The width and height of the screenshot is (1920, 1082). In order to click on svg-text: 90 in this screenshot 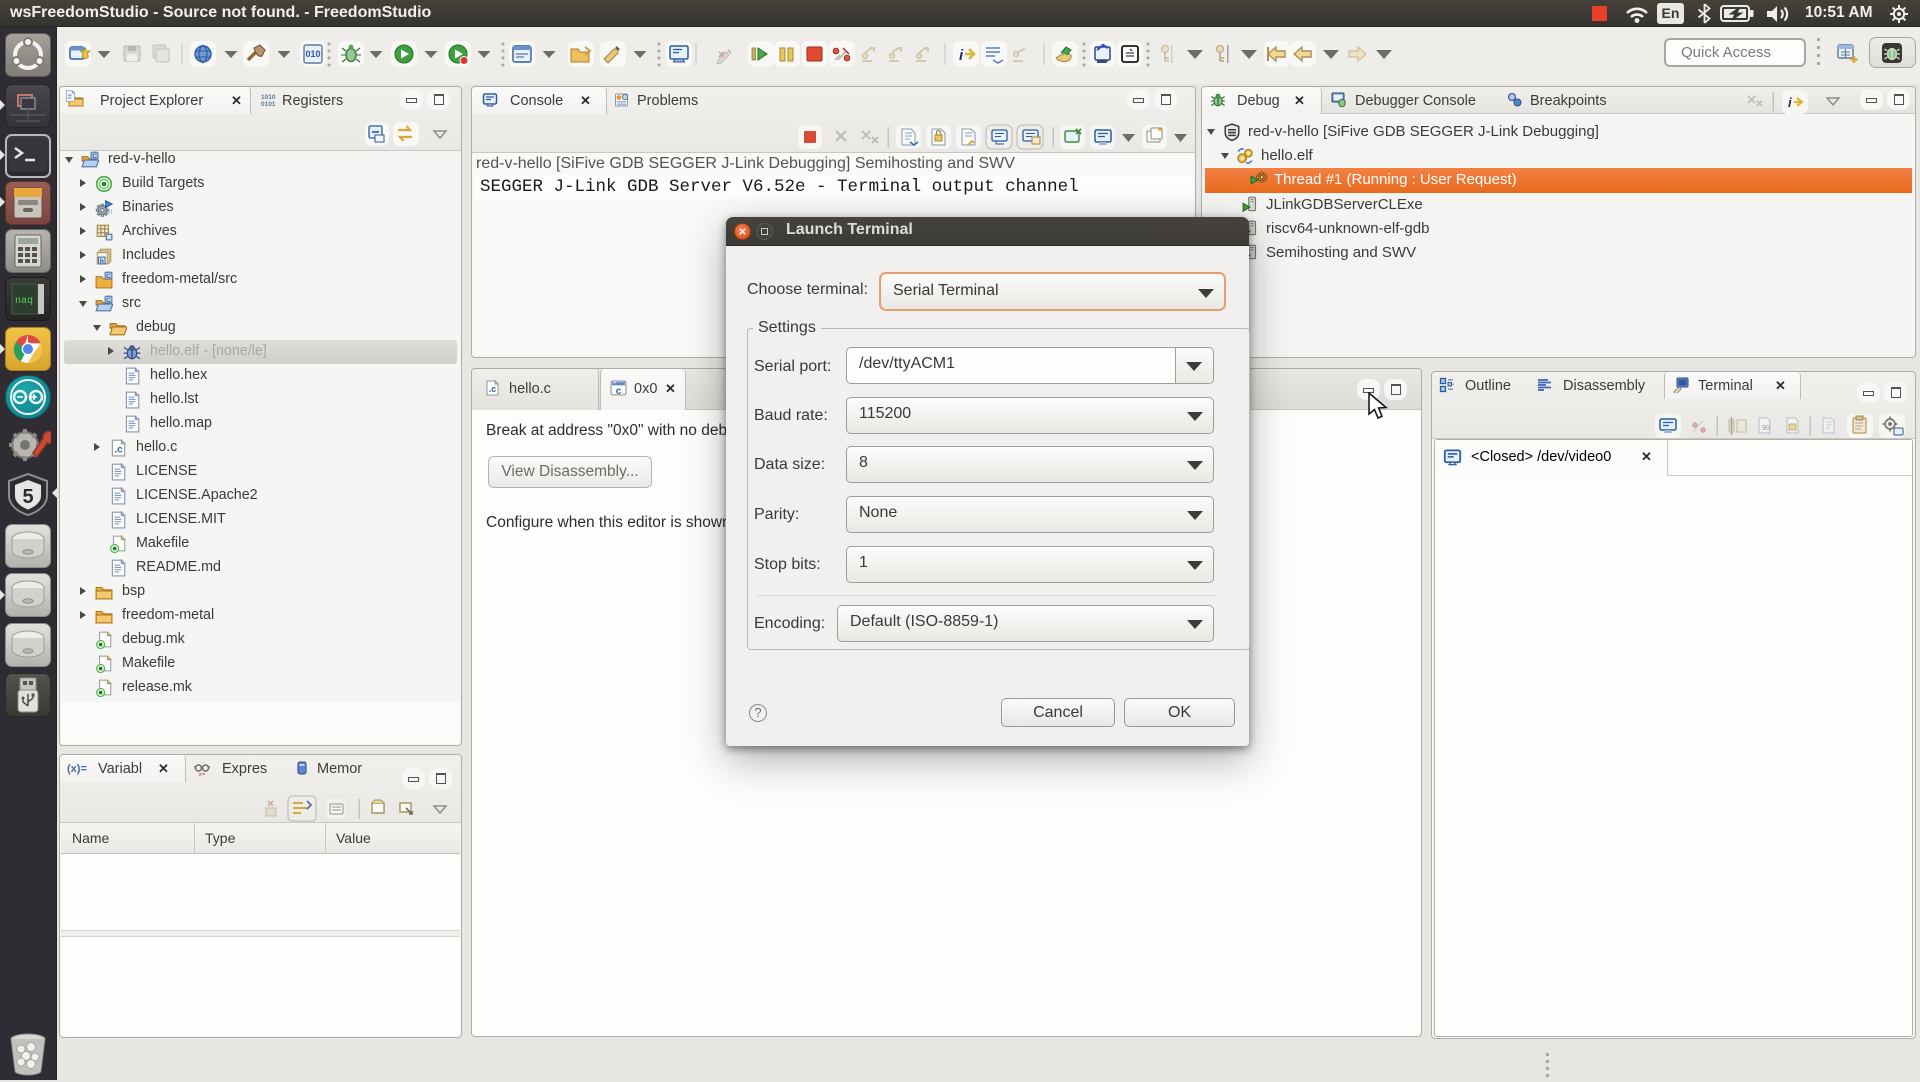, I will do `click(1766, 428)`.